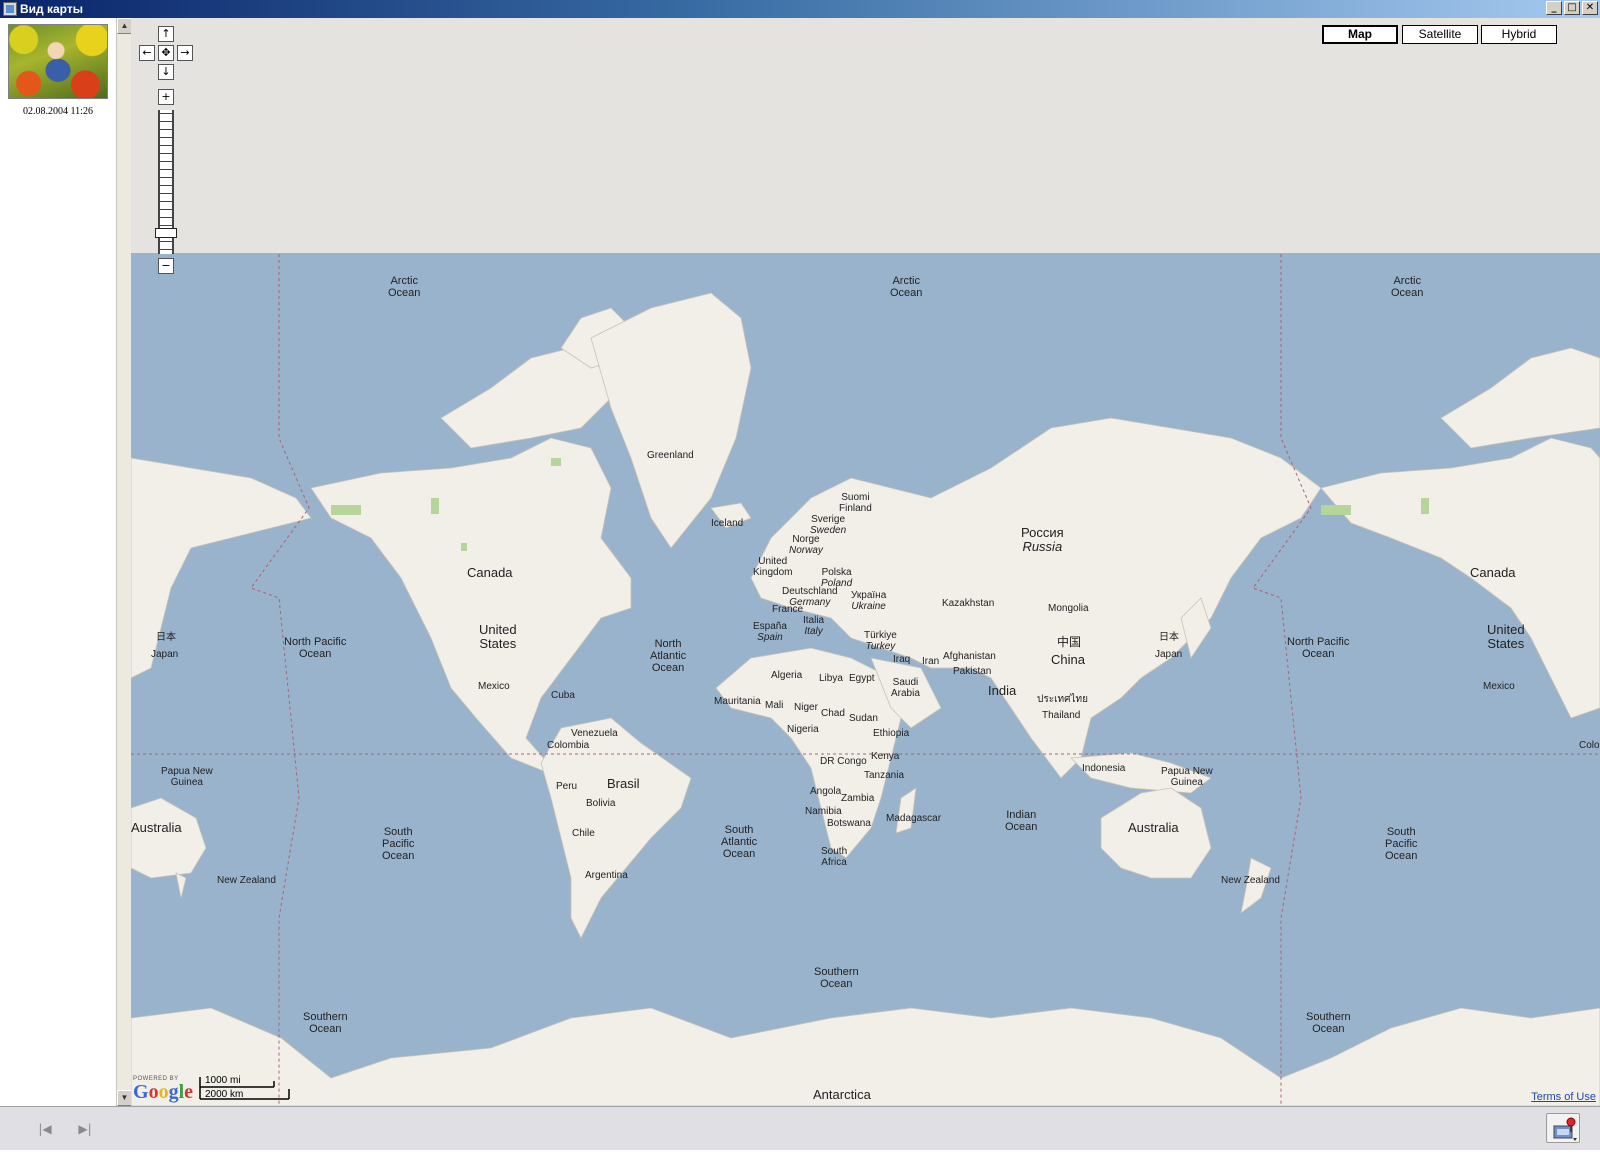  I want to click on terms-of-use-link: Terms of Use, so click(1563, 1097).